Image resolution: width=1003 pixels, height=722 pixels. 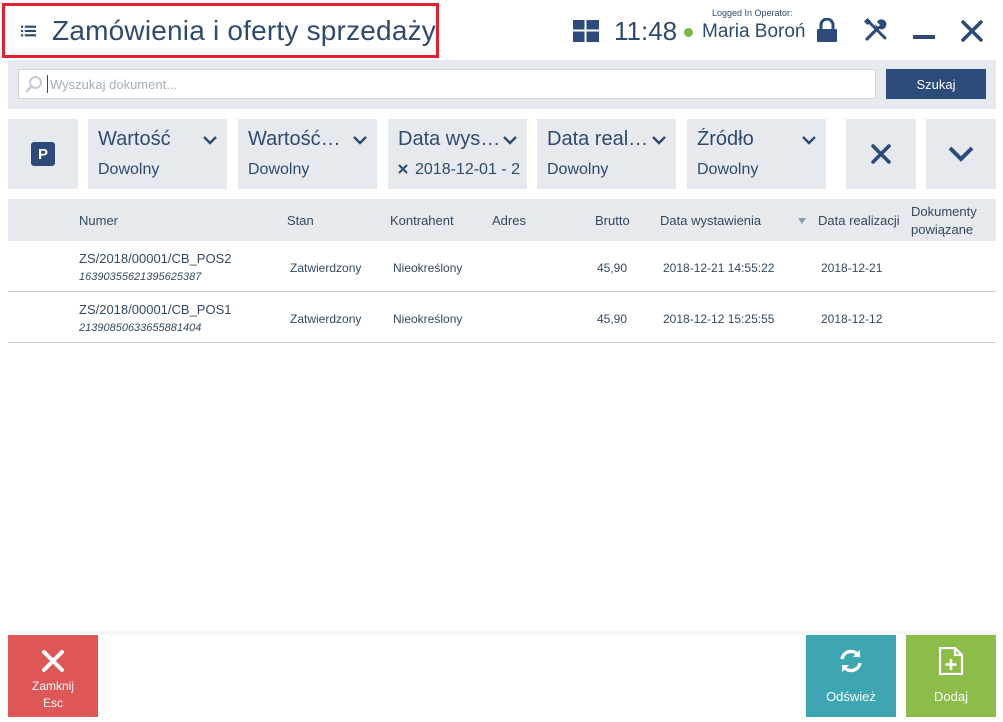 What do you see at coordinates (52, 703) in the screenshot?
I see `close-shortcut-label: Esc` at bounding box center [52, 703].